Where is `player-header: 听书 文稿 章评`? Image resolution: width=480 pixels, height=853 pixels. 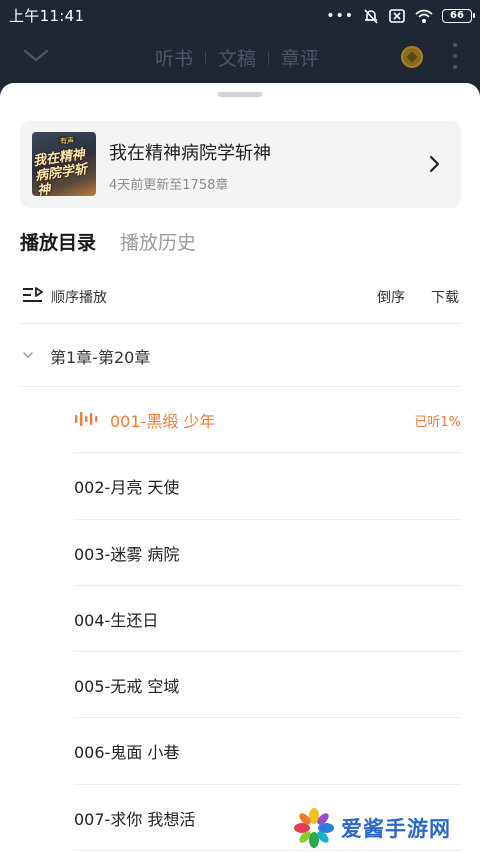
player-header: 听书 文稿 章评 is located at coordinates (240, 57).